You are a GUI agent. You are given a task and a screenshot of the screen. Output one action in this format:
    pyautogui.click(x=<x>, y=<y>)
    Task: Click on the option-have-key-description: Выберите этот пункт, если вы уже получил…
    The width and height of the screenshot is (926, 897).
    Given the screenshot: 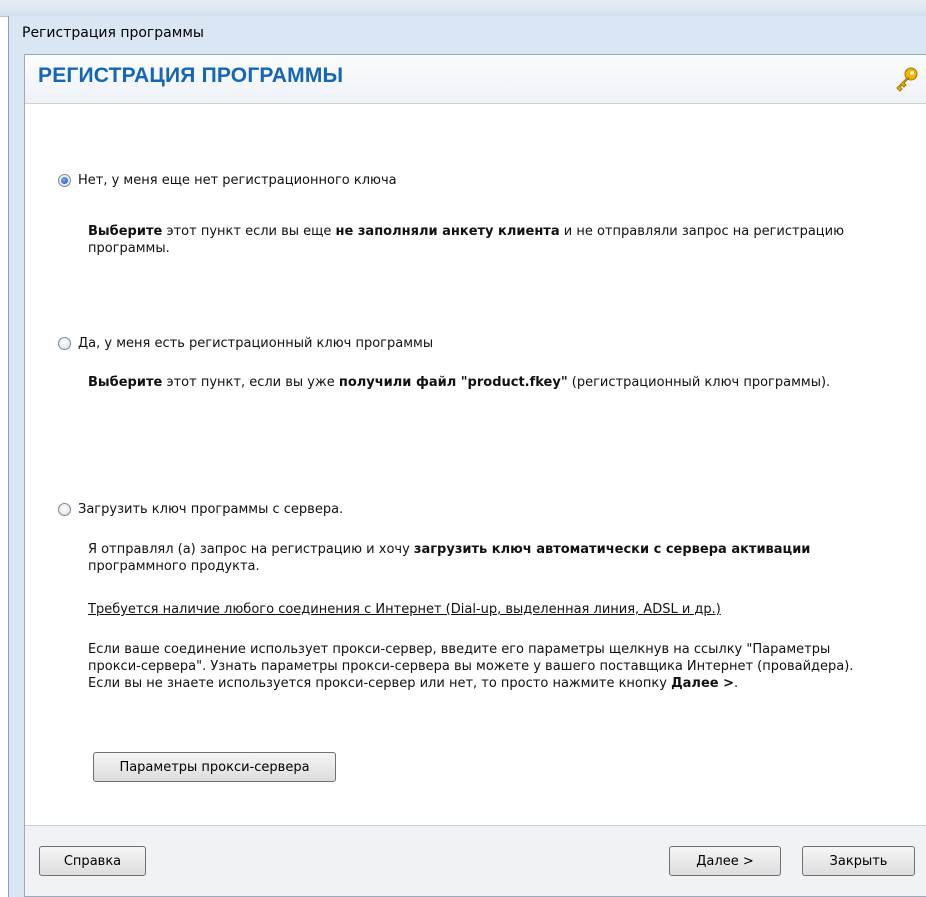 What is the action you would take?
    pyautogui.click(x=459, y=382)
    